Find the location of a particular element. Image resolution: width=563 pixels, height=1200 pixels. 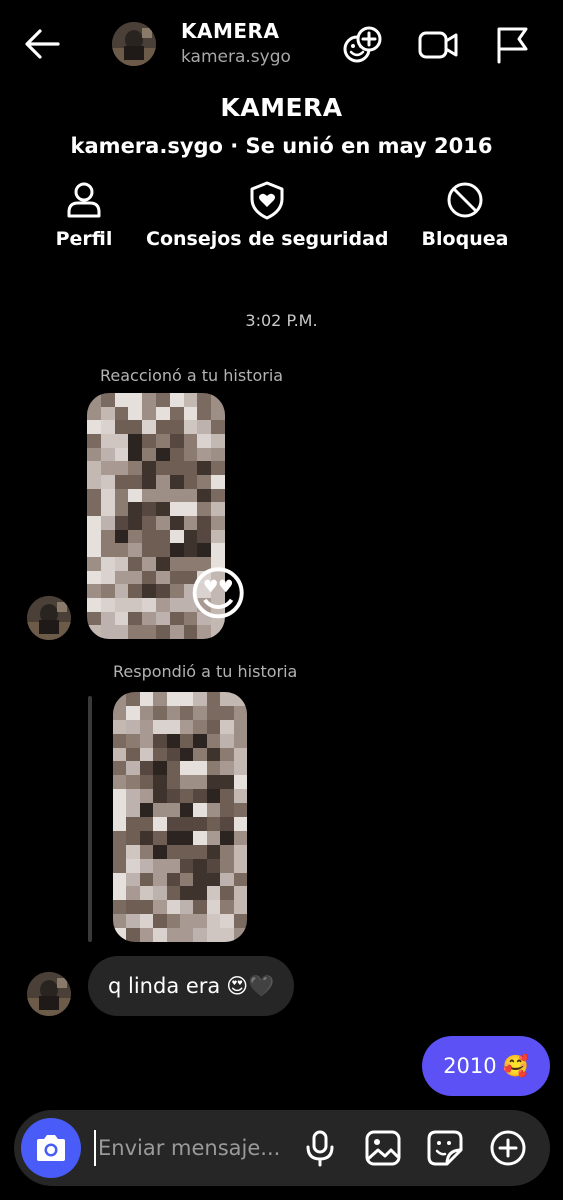

reply-quote-bar is located at coordinates (90, 819).